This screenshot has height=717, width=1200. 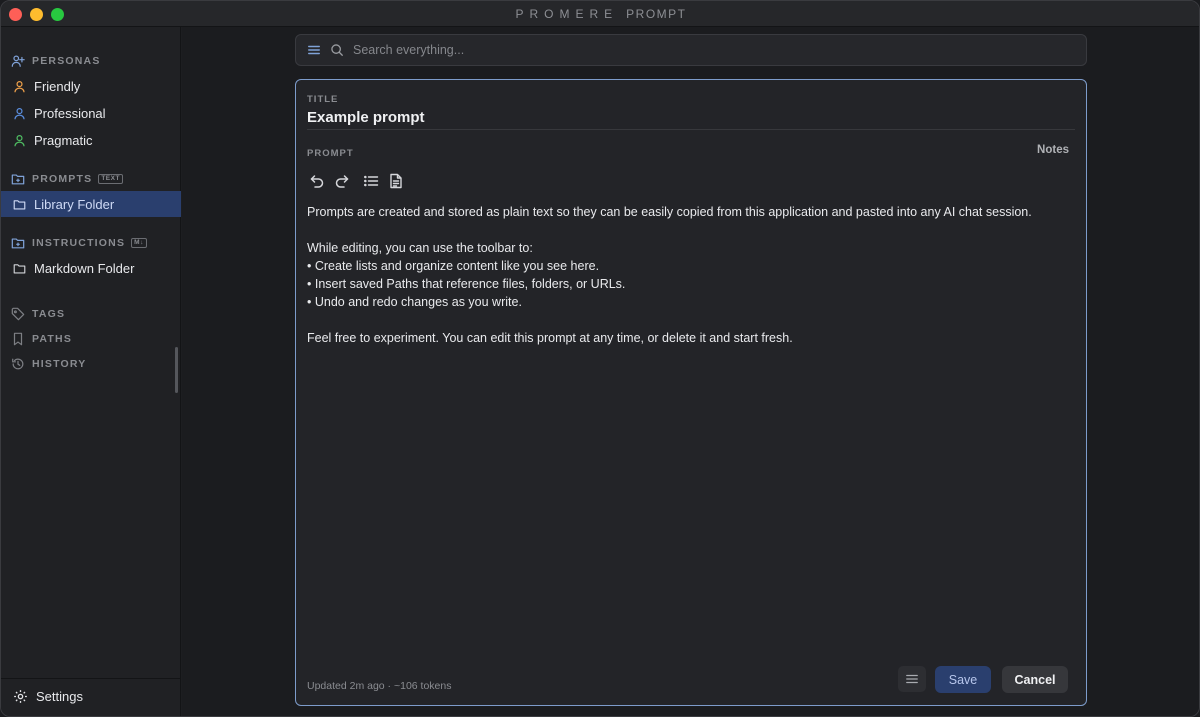 I want to click on markdown-badge: M↓, so click(x=139, y=243).